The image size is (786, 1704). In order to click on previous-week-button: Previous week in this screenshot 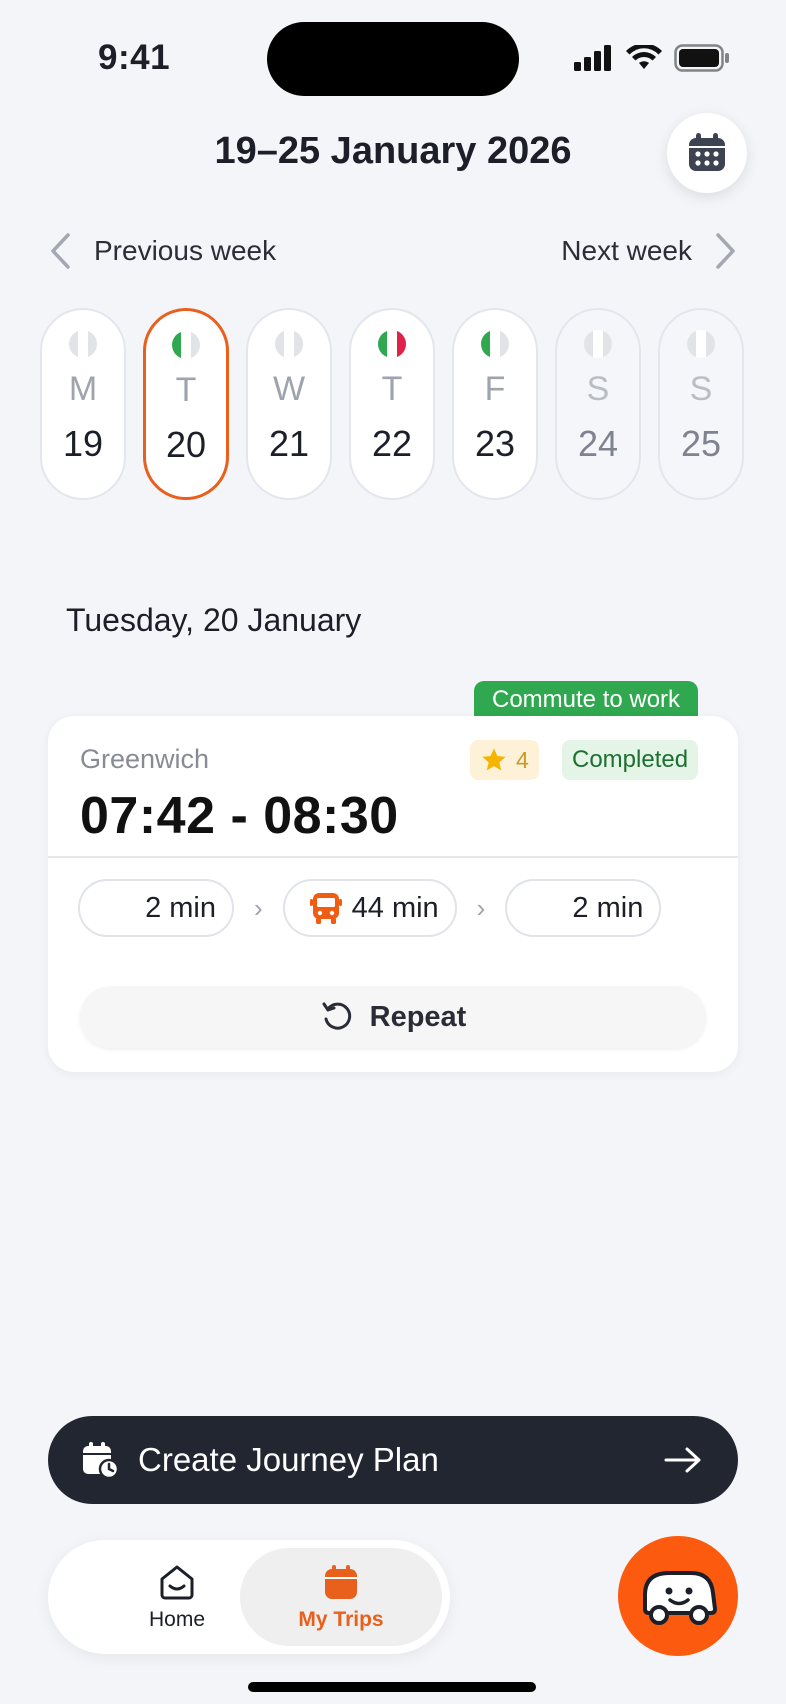, I will do `click(162, 251)`.